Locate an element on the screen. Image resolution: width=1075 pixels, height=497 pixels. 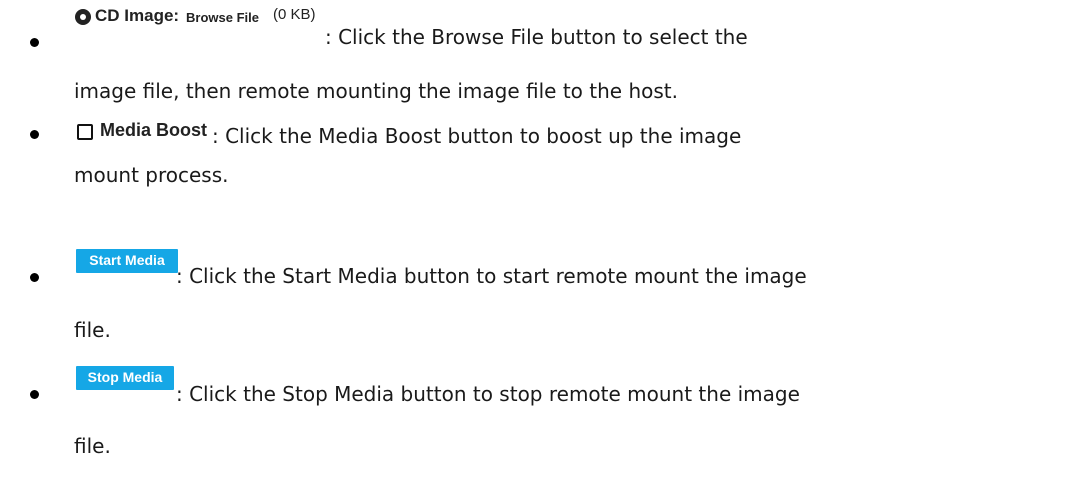
media-boost-label: Media Boost is located at coordinates (154, 130).